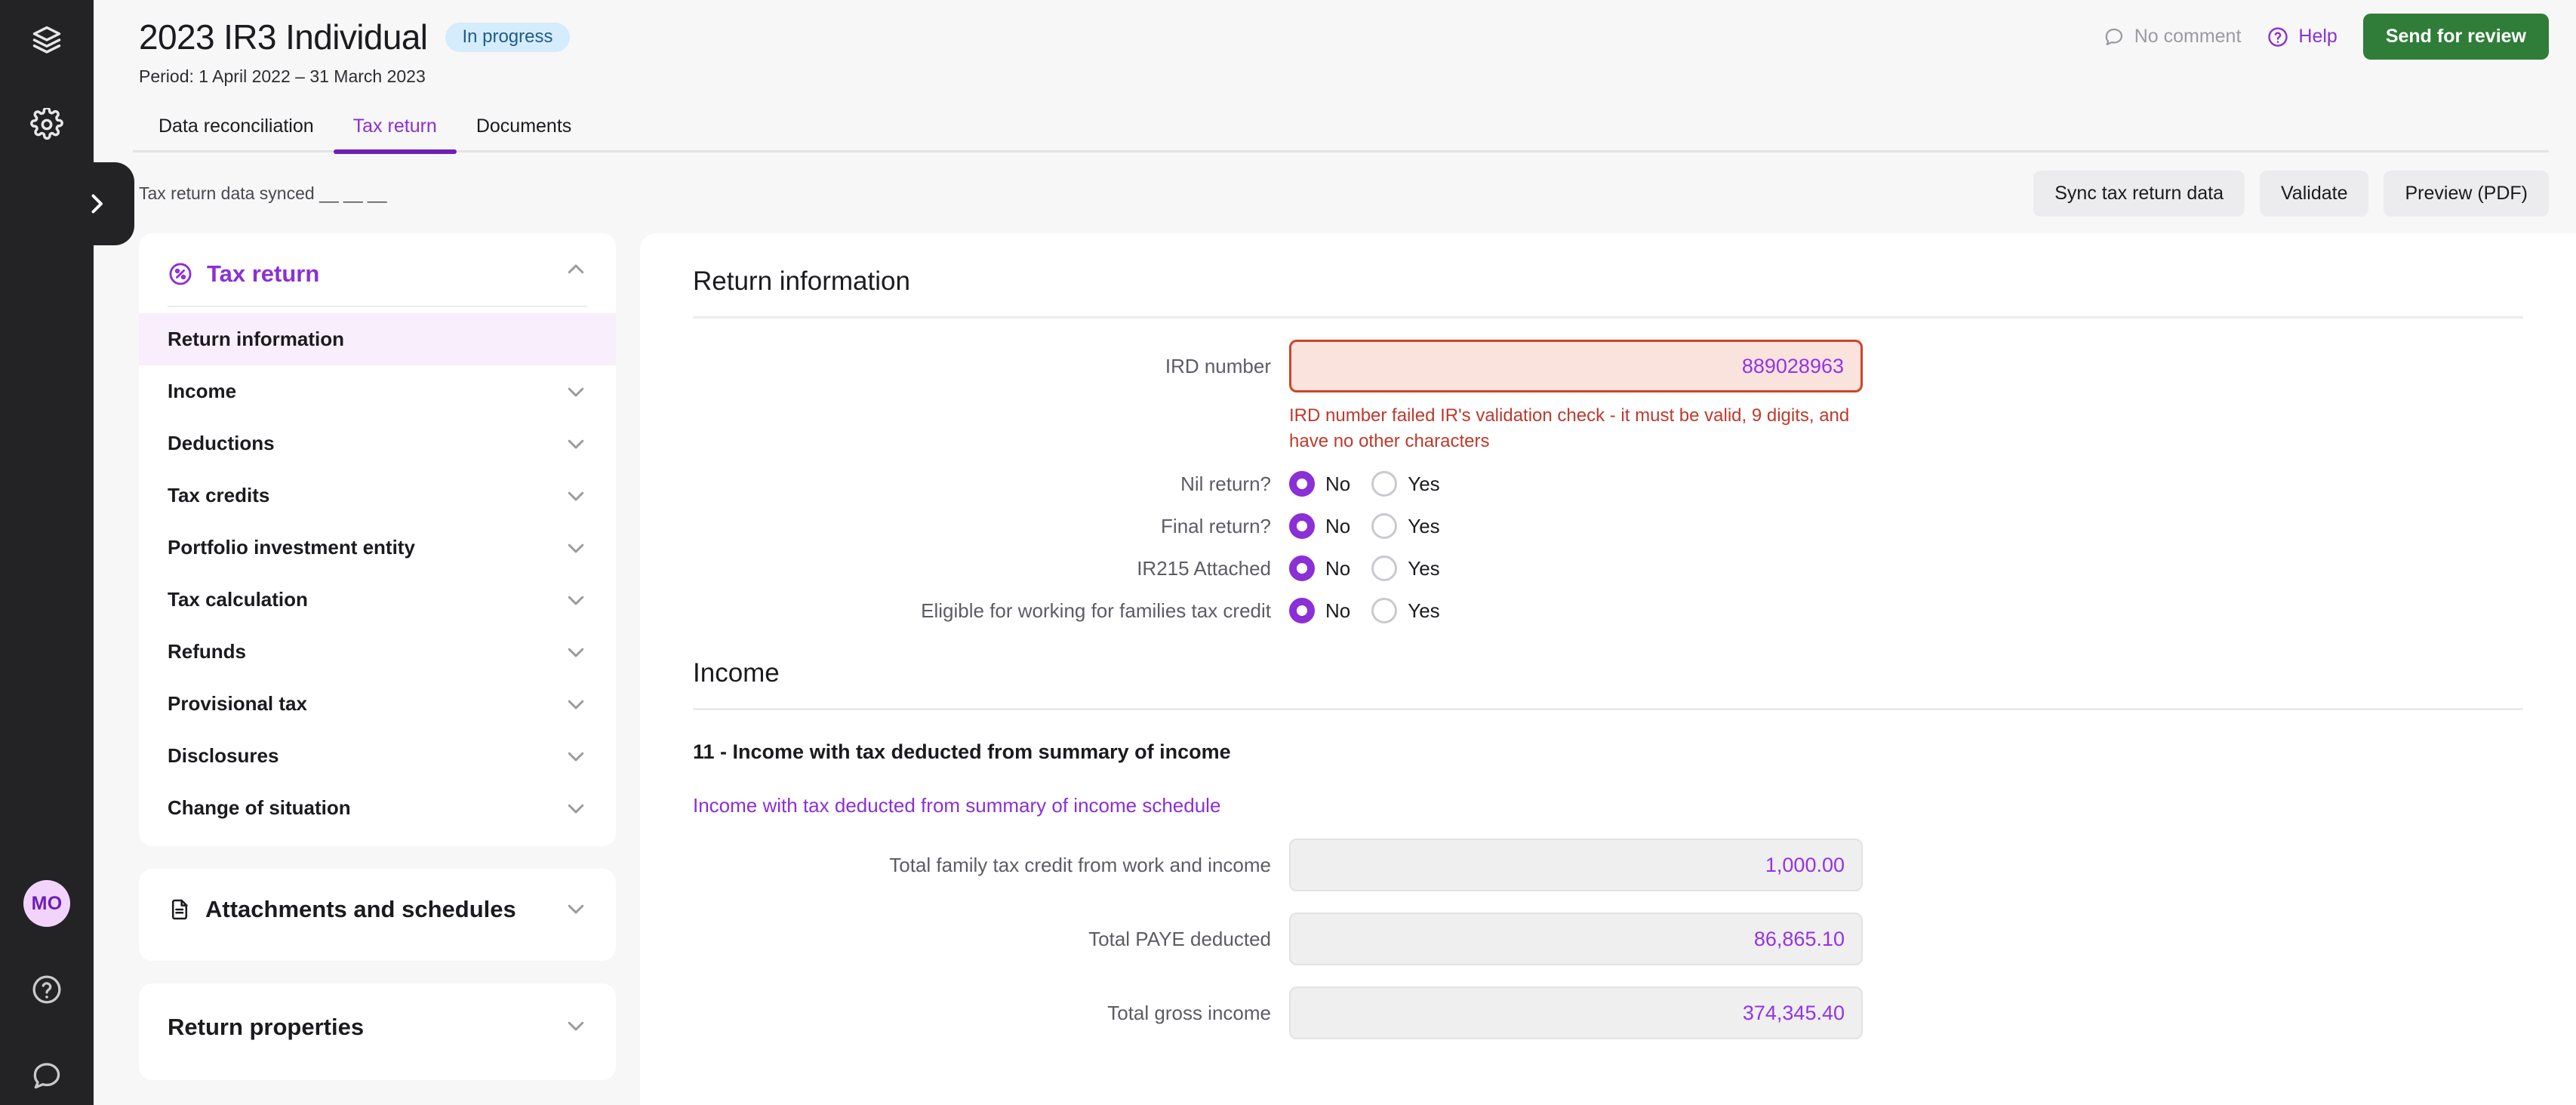 Image resolution: width=2576 pixels, height=1105 pixels. I want to click on nav-divider, so click(377, 306).